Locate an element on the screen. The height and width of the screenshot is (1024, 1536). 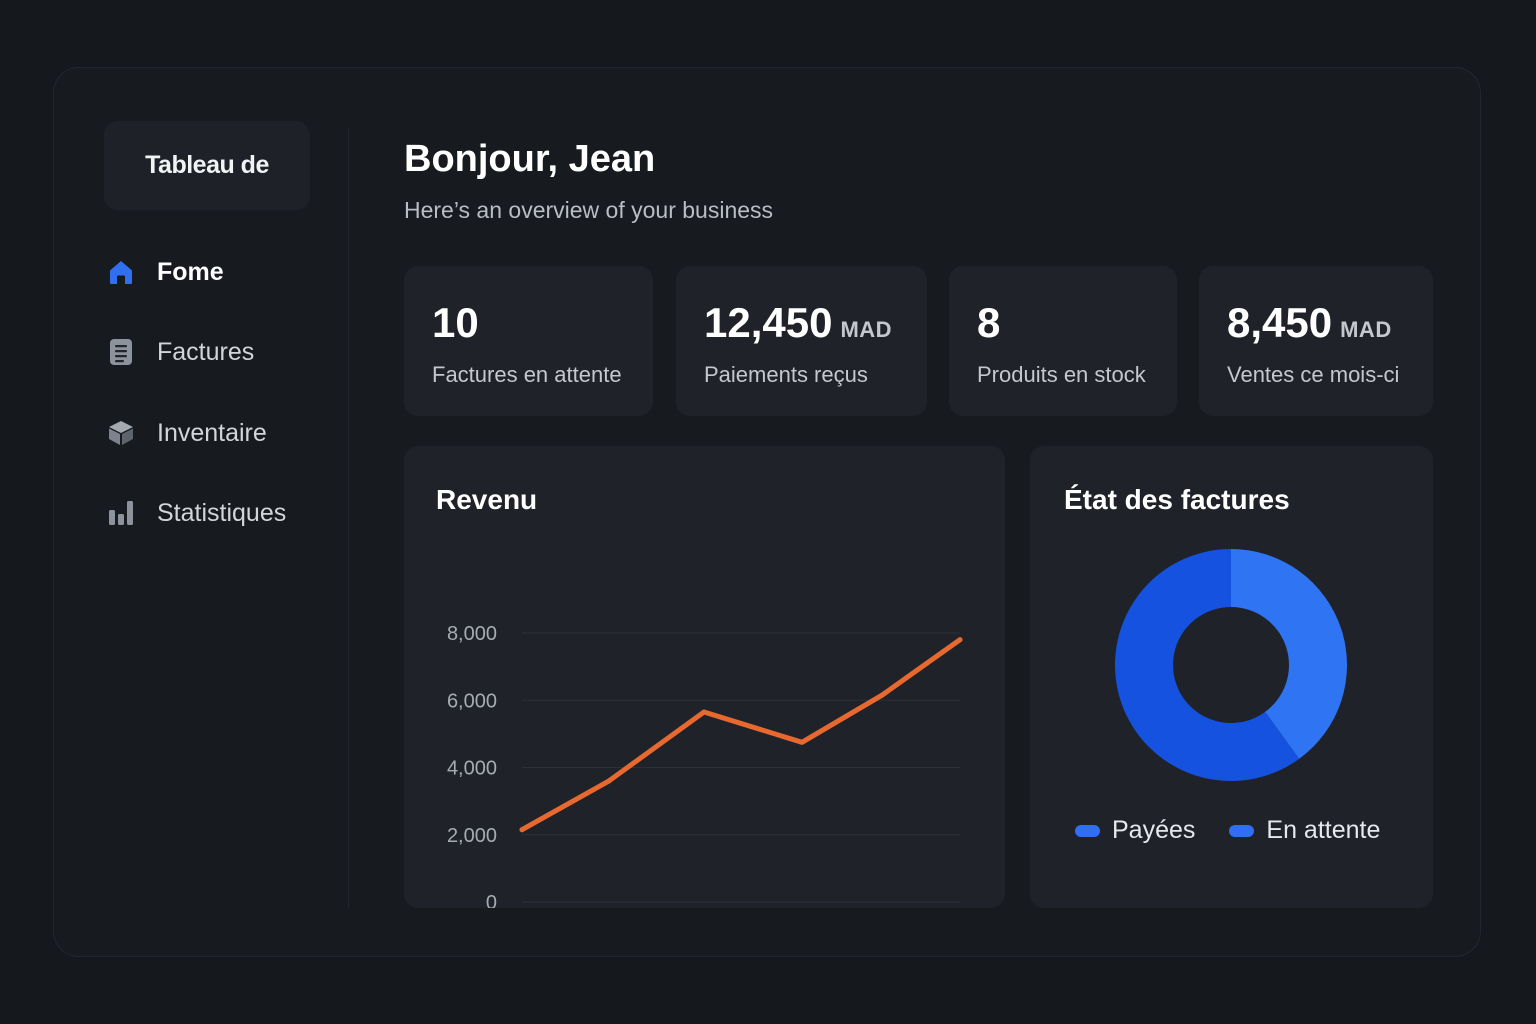
y-tick-label: 8,000 is located at coordinates (472, 634).